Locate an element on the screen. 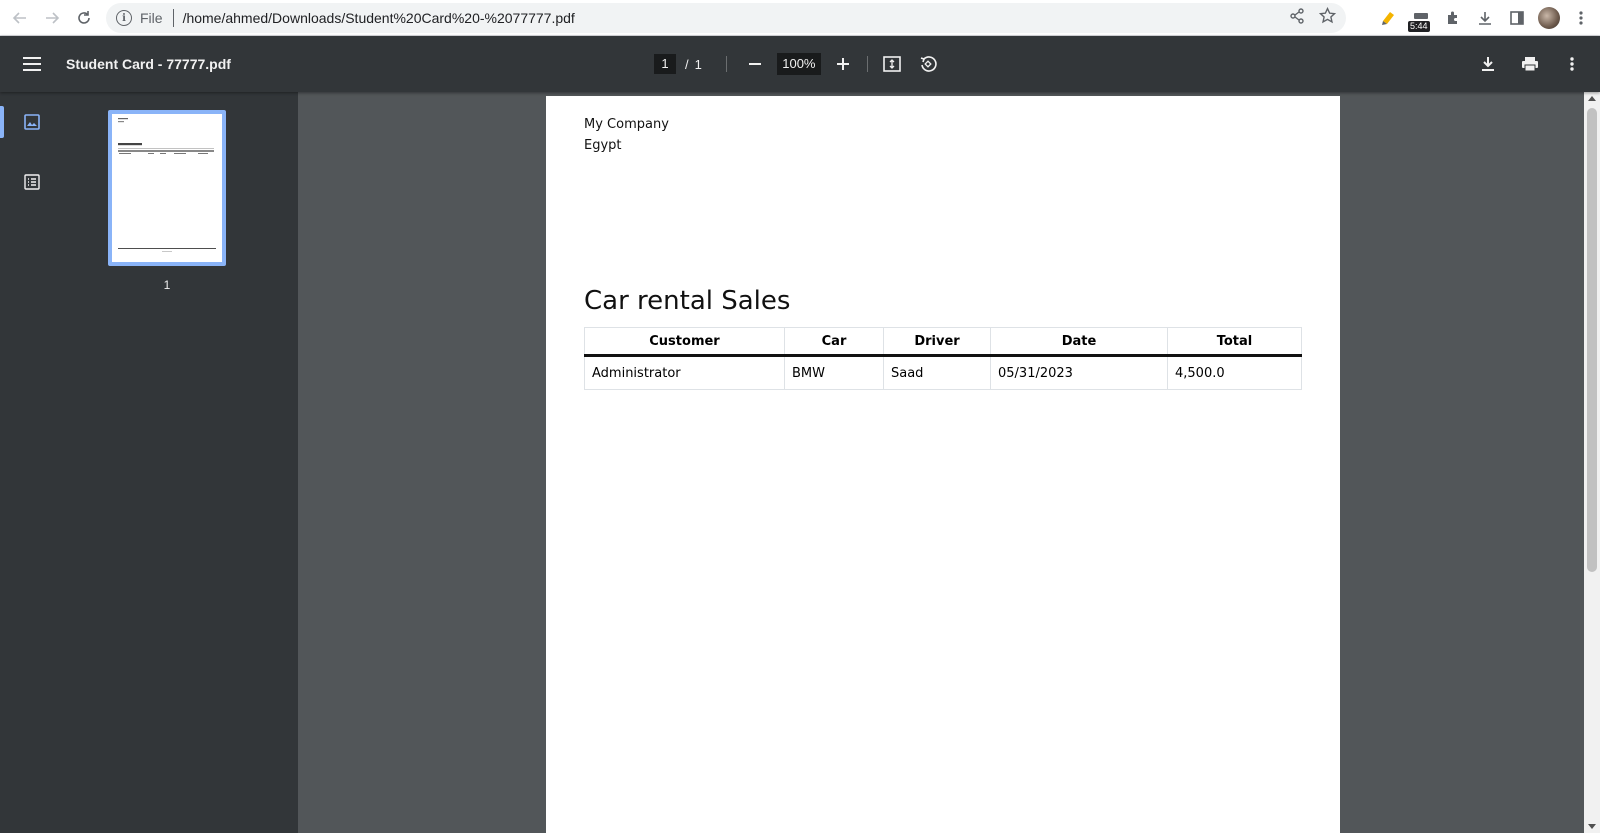 The height and width of the screenshot is (833, 1600). thumbnails-view-icon is located at coordinates (32, 122).